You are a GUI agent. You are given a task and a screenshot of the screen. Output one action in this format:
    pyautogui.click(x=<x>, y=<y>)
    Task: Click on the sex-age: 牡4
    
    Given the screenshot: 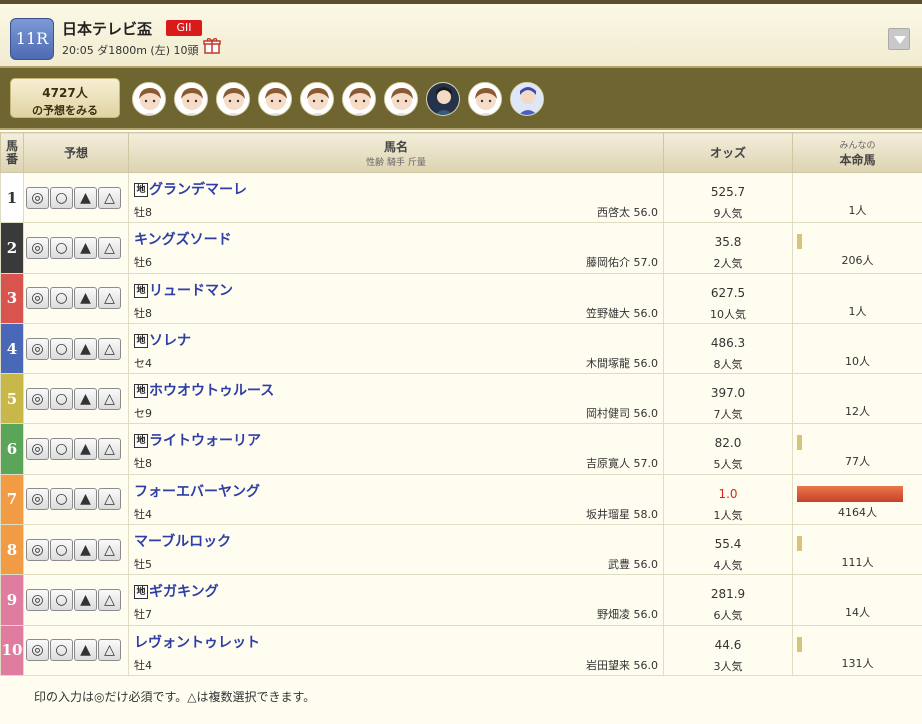 What is the action you would take?
    pyautogui.click(x=143, y=514)
    